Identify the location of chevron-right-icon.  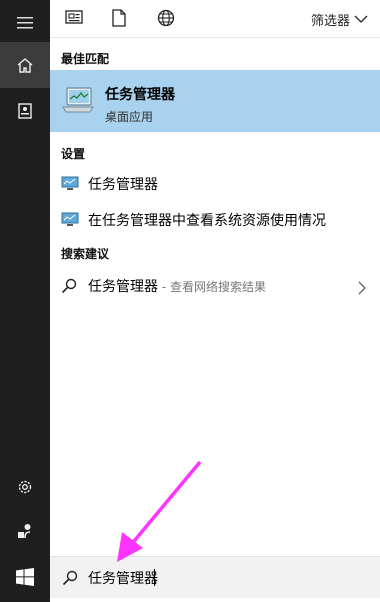
(362, 289).